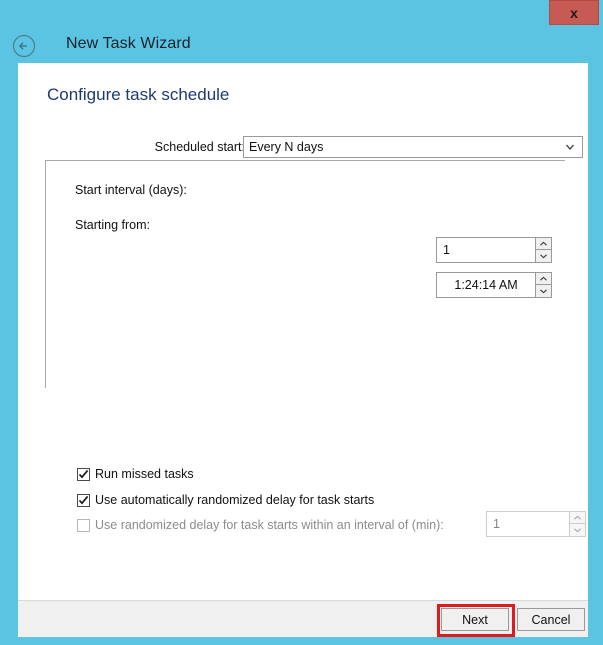 This screenshot has width=603, height=645. What do you see at coordinates (286, 147) in the screenshot?
I see `scheduled-start-value: Every N days` at bounding box center [286, 147].